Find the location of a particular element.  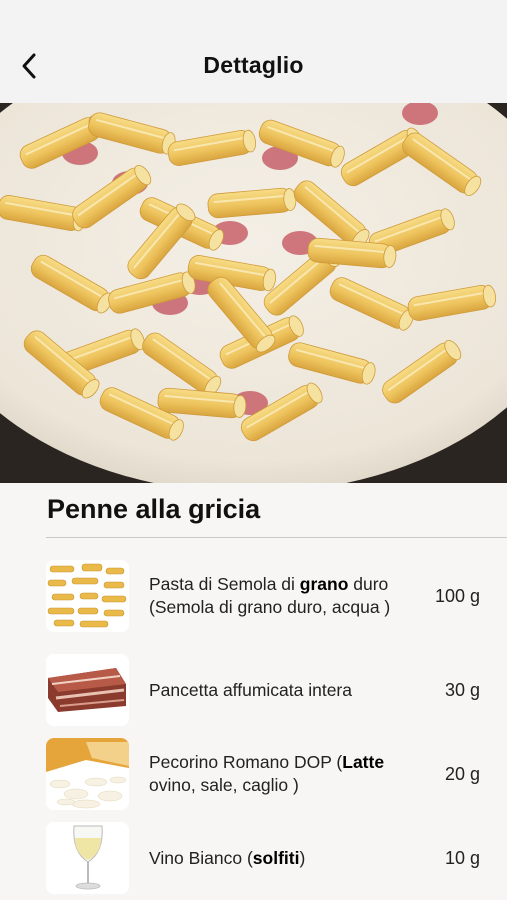

ingredient-row: Pancetta affumicata intera 30 g is located at coordinates (253, 692).